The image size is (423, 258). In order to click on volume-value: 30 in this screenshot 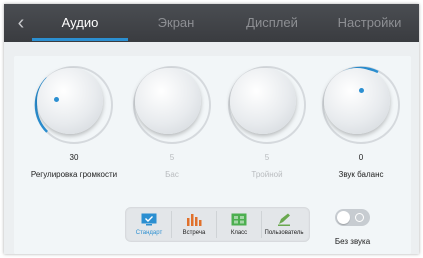, I will do `click(74, 157)`.